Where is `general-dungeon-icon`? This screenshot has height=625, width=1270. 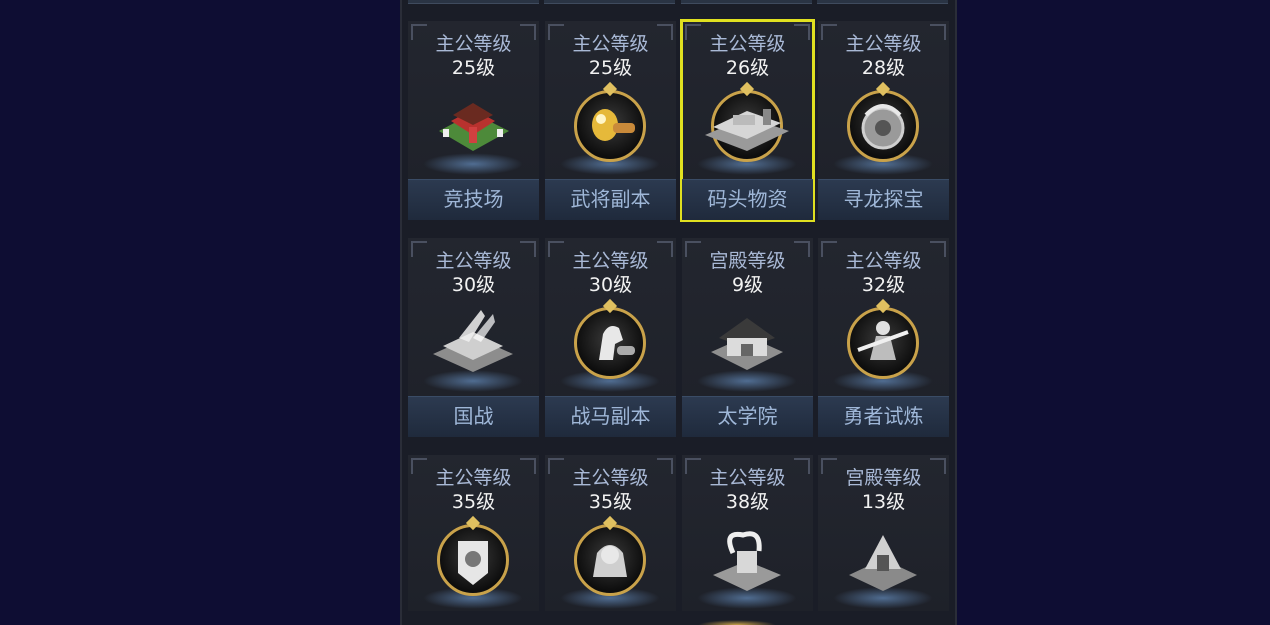
general-dungeon-icon is located at coordinates (610, 126).